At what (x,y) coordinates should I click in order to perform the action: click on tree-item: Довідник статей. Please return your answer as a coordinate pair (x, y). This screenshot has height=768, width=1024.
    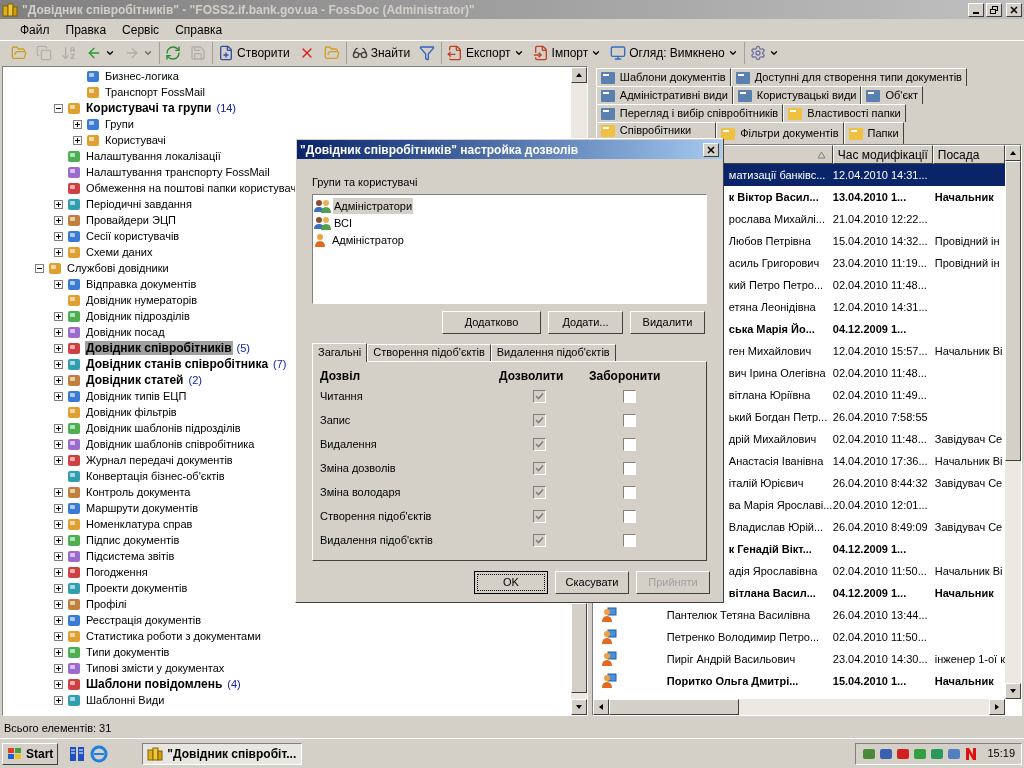
    Looking at the image, I should click on (135, 380).